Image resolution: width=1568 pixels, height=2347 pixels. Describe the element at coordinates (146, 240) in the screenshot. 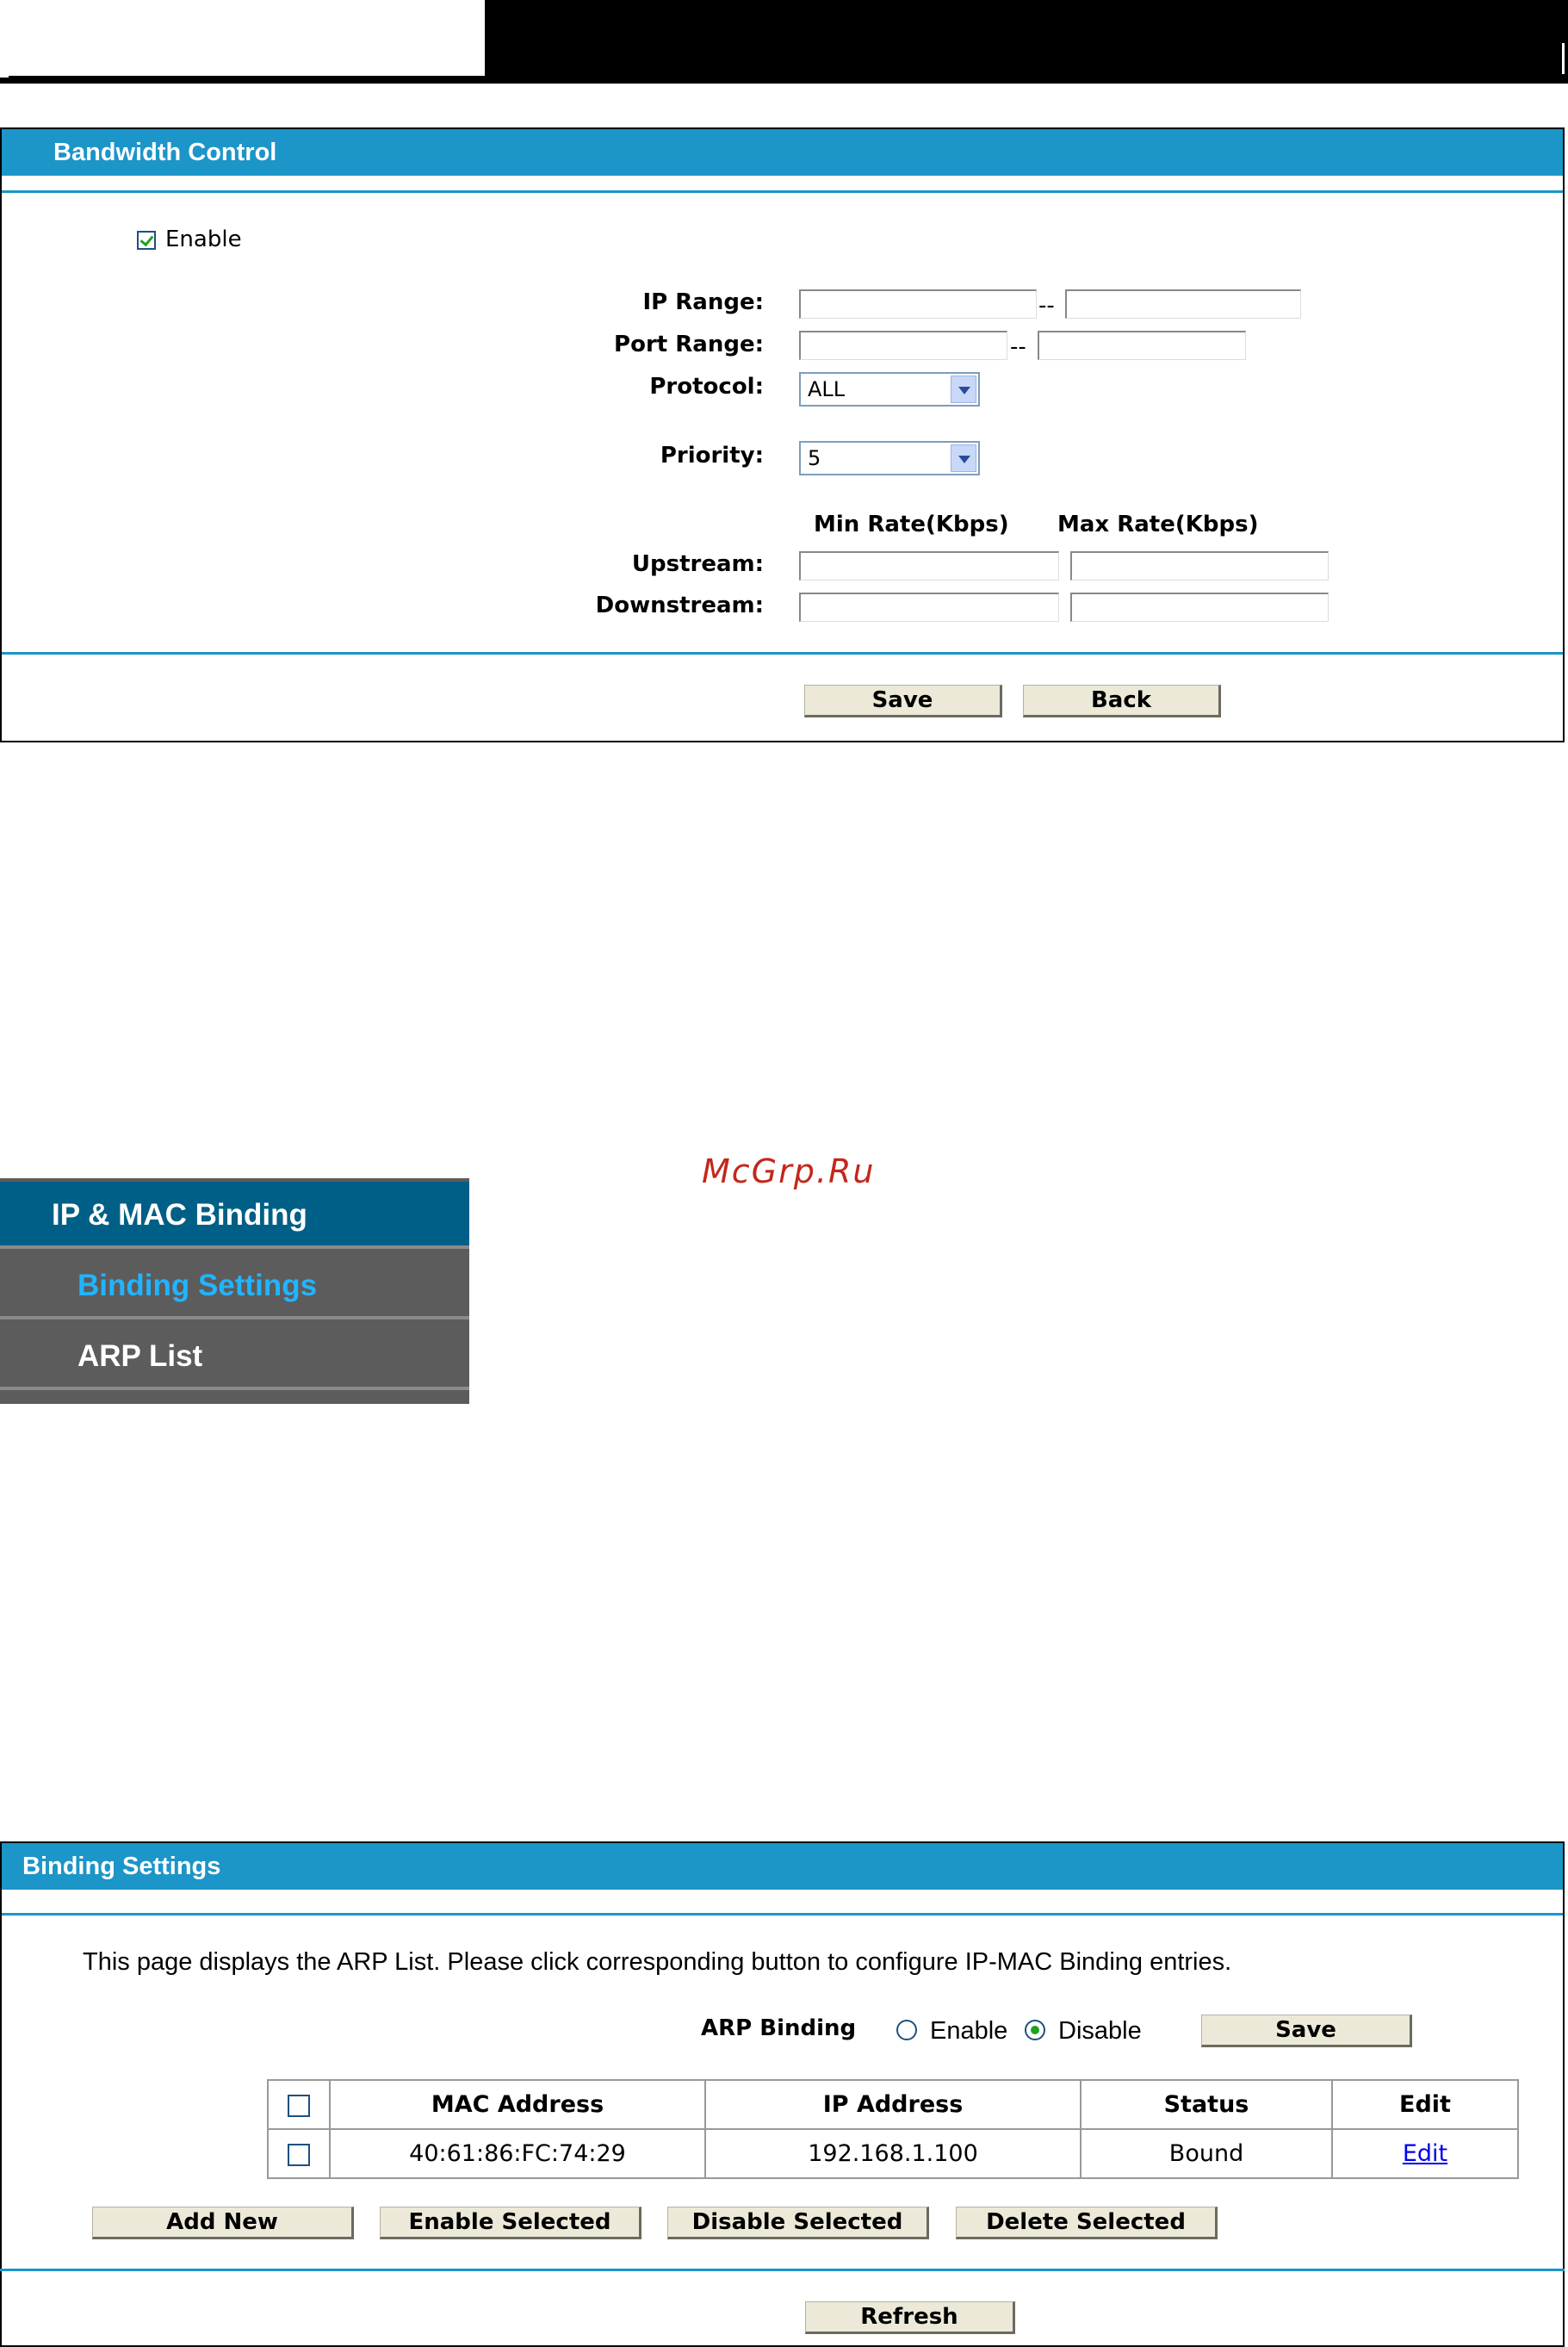

I see `enable-checkbox` at that location.